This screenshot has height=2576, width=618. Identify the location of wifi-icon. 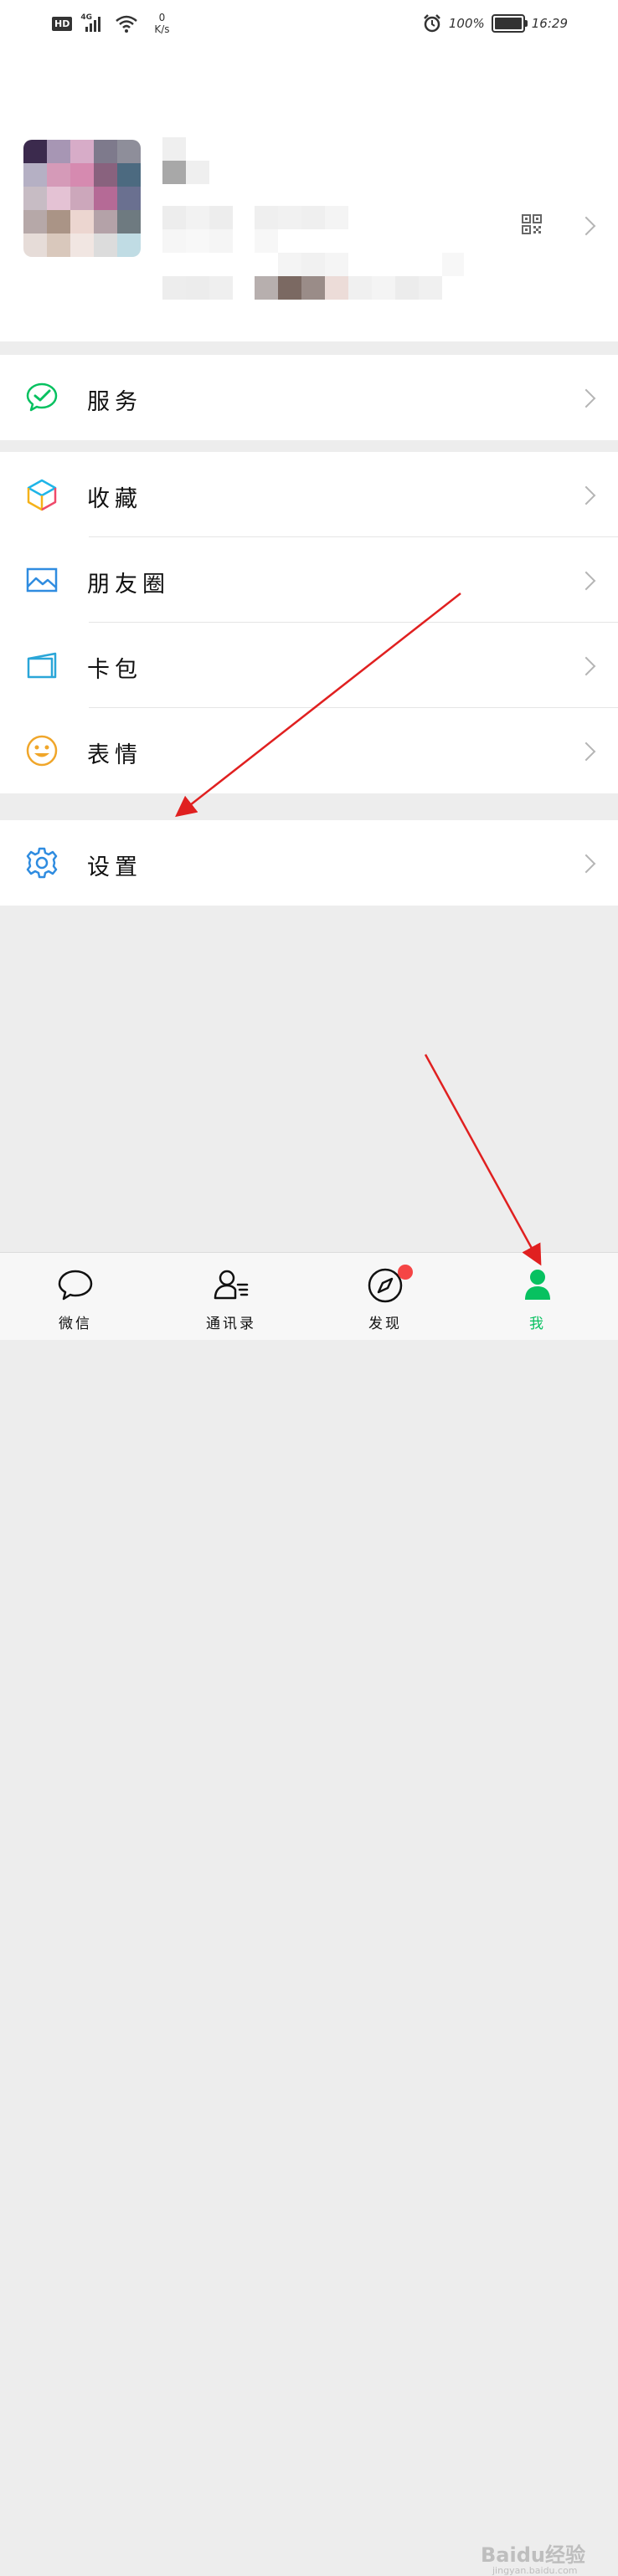
(127, 24).